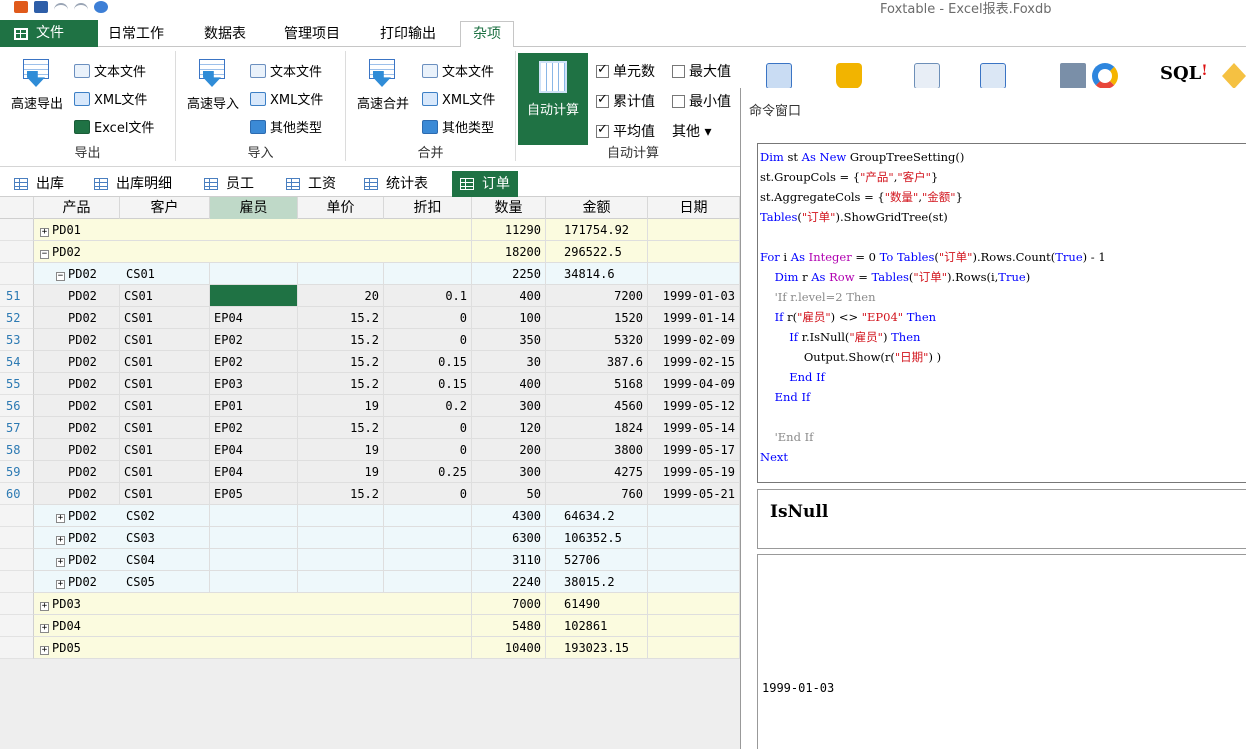 Image resolution: width=1246 pixels, height=749 pixels. Describe the element at coordinates (17, 384) in the screenshot. I see `row-header: 55` at that location.